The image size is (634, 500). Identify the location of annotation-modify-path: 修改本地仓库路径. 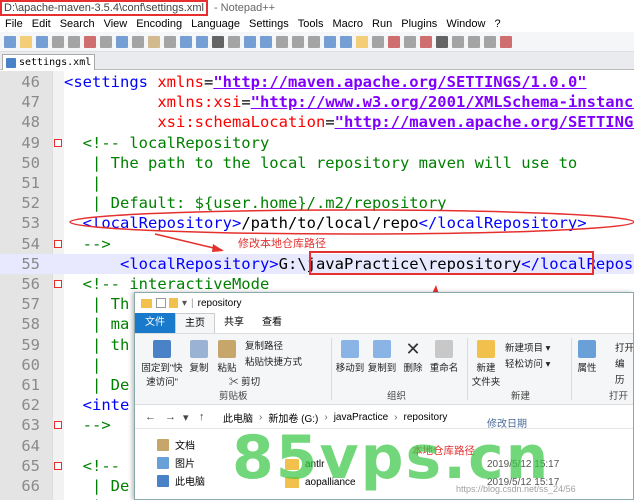
(282, 244).